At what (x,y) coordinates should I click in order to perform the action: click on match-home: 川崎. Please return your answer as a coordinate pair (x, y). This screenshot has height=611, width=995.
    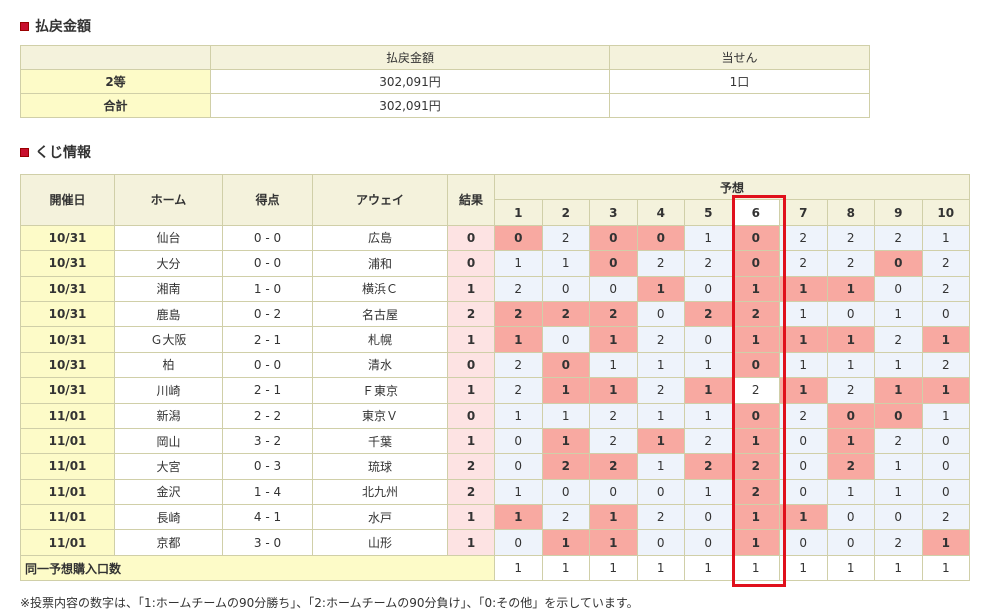
    Looking at the image, I should click on (168, 390).